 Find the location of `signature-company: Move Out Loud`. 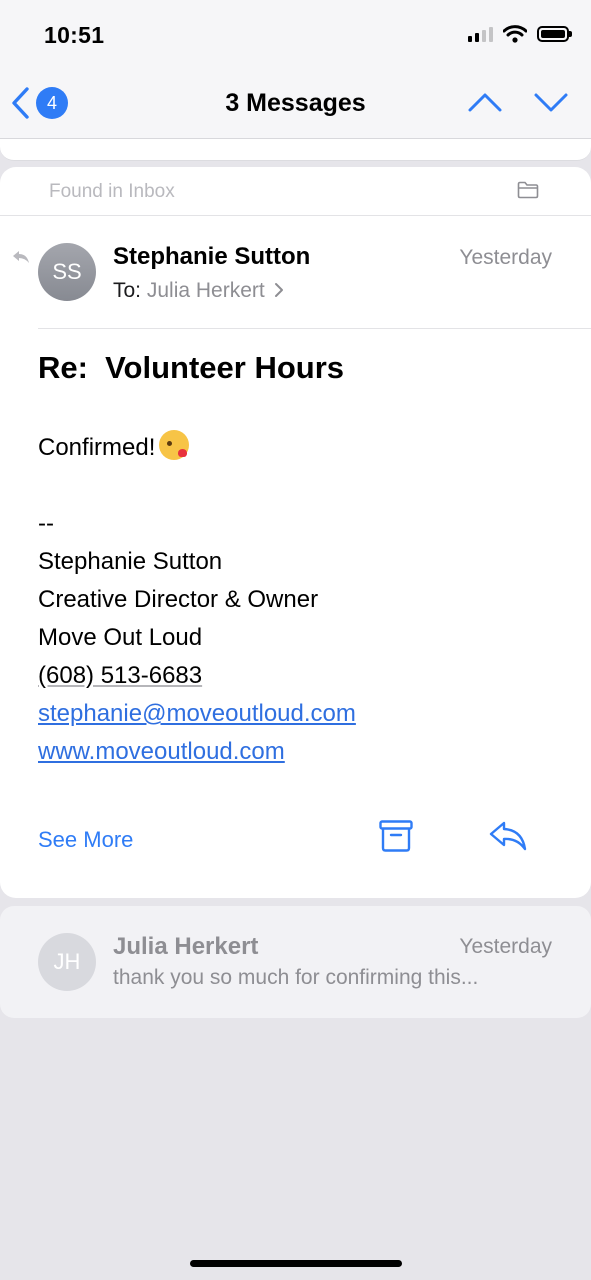

signature-company: Move Out Loud is located at coordinates (120, 637).